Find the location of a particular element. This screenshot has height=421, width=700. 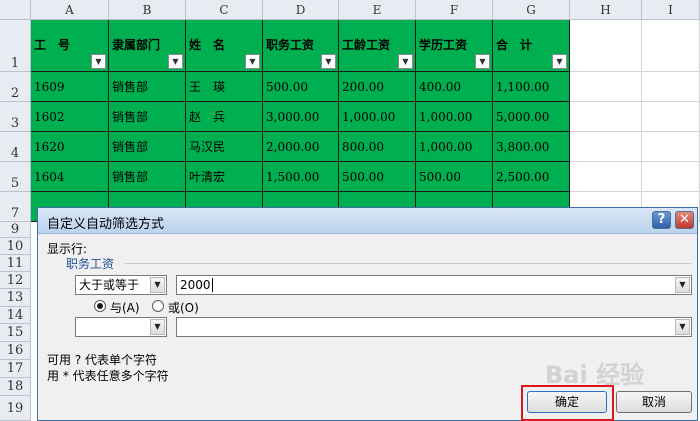

table-cell: 3,800.00 is located at coordinates (531, 147).